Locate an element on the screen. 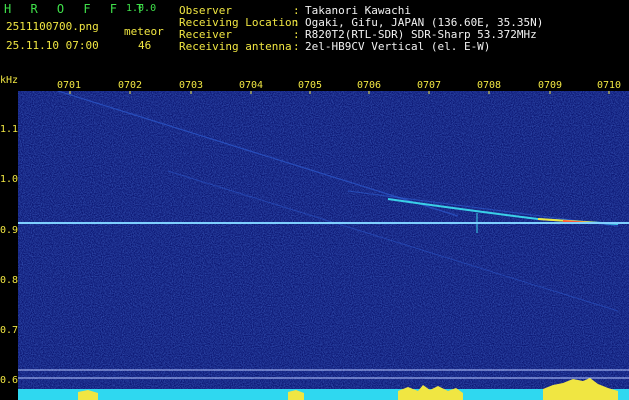 This screenshot has width=629, height=400. file-name: 2511100700.png is located at coordinates (52, 26).